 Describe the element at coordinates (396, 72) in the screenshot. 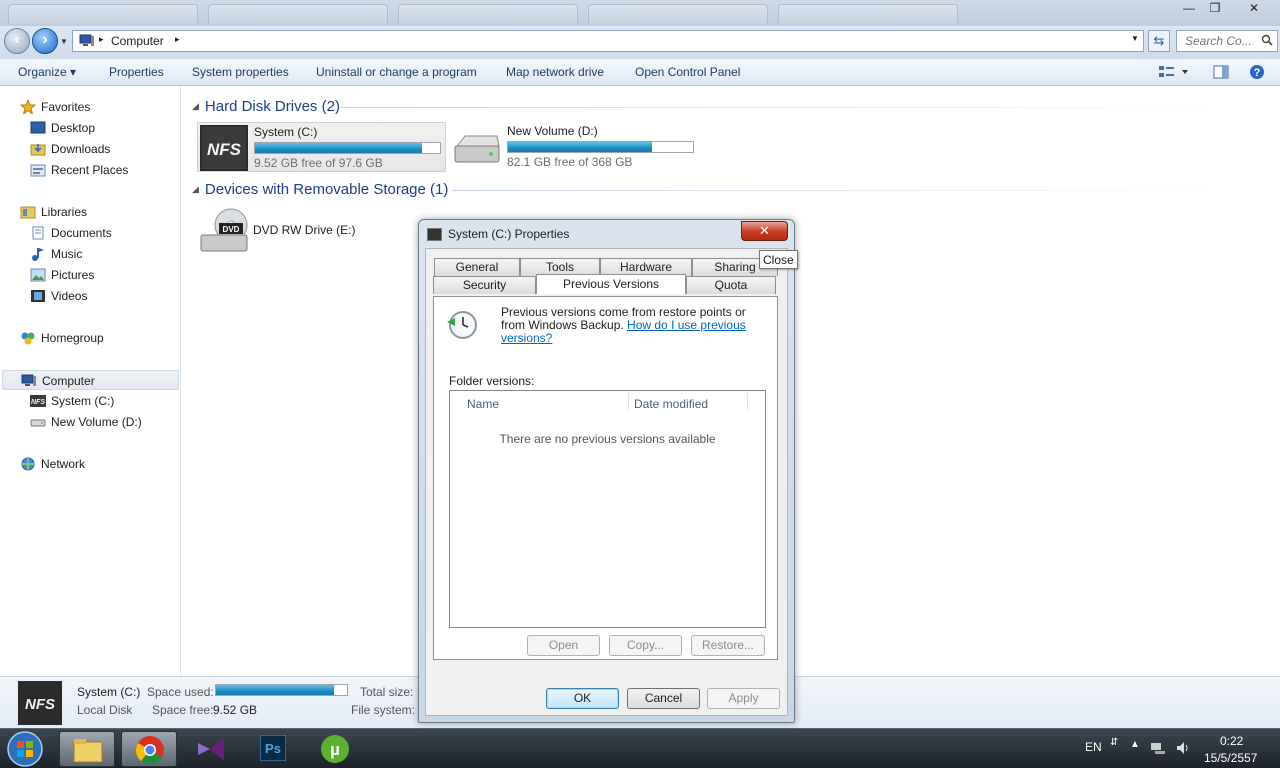

I see `uninstall-program-button: Uninstall or change a program` at that location.